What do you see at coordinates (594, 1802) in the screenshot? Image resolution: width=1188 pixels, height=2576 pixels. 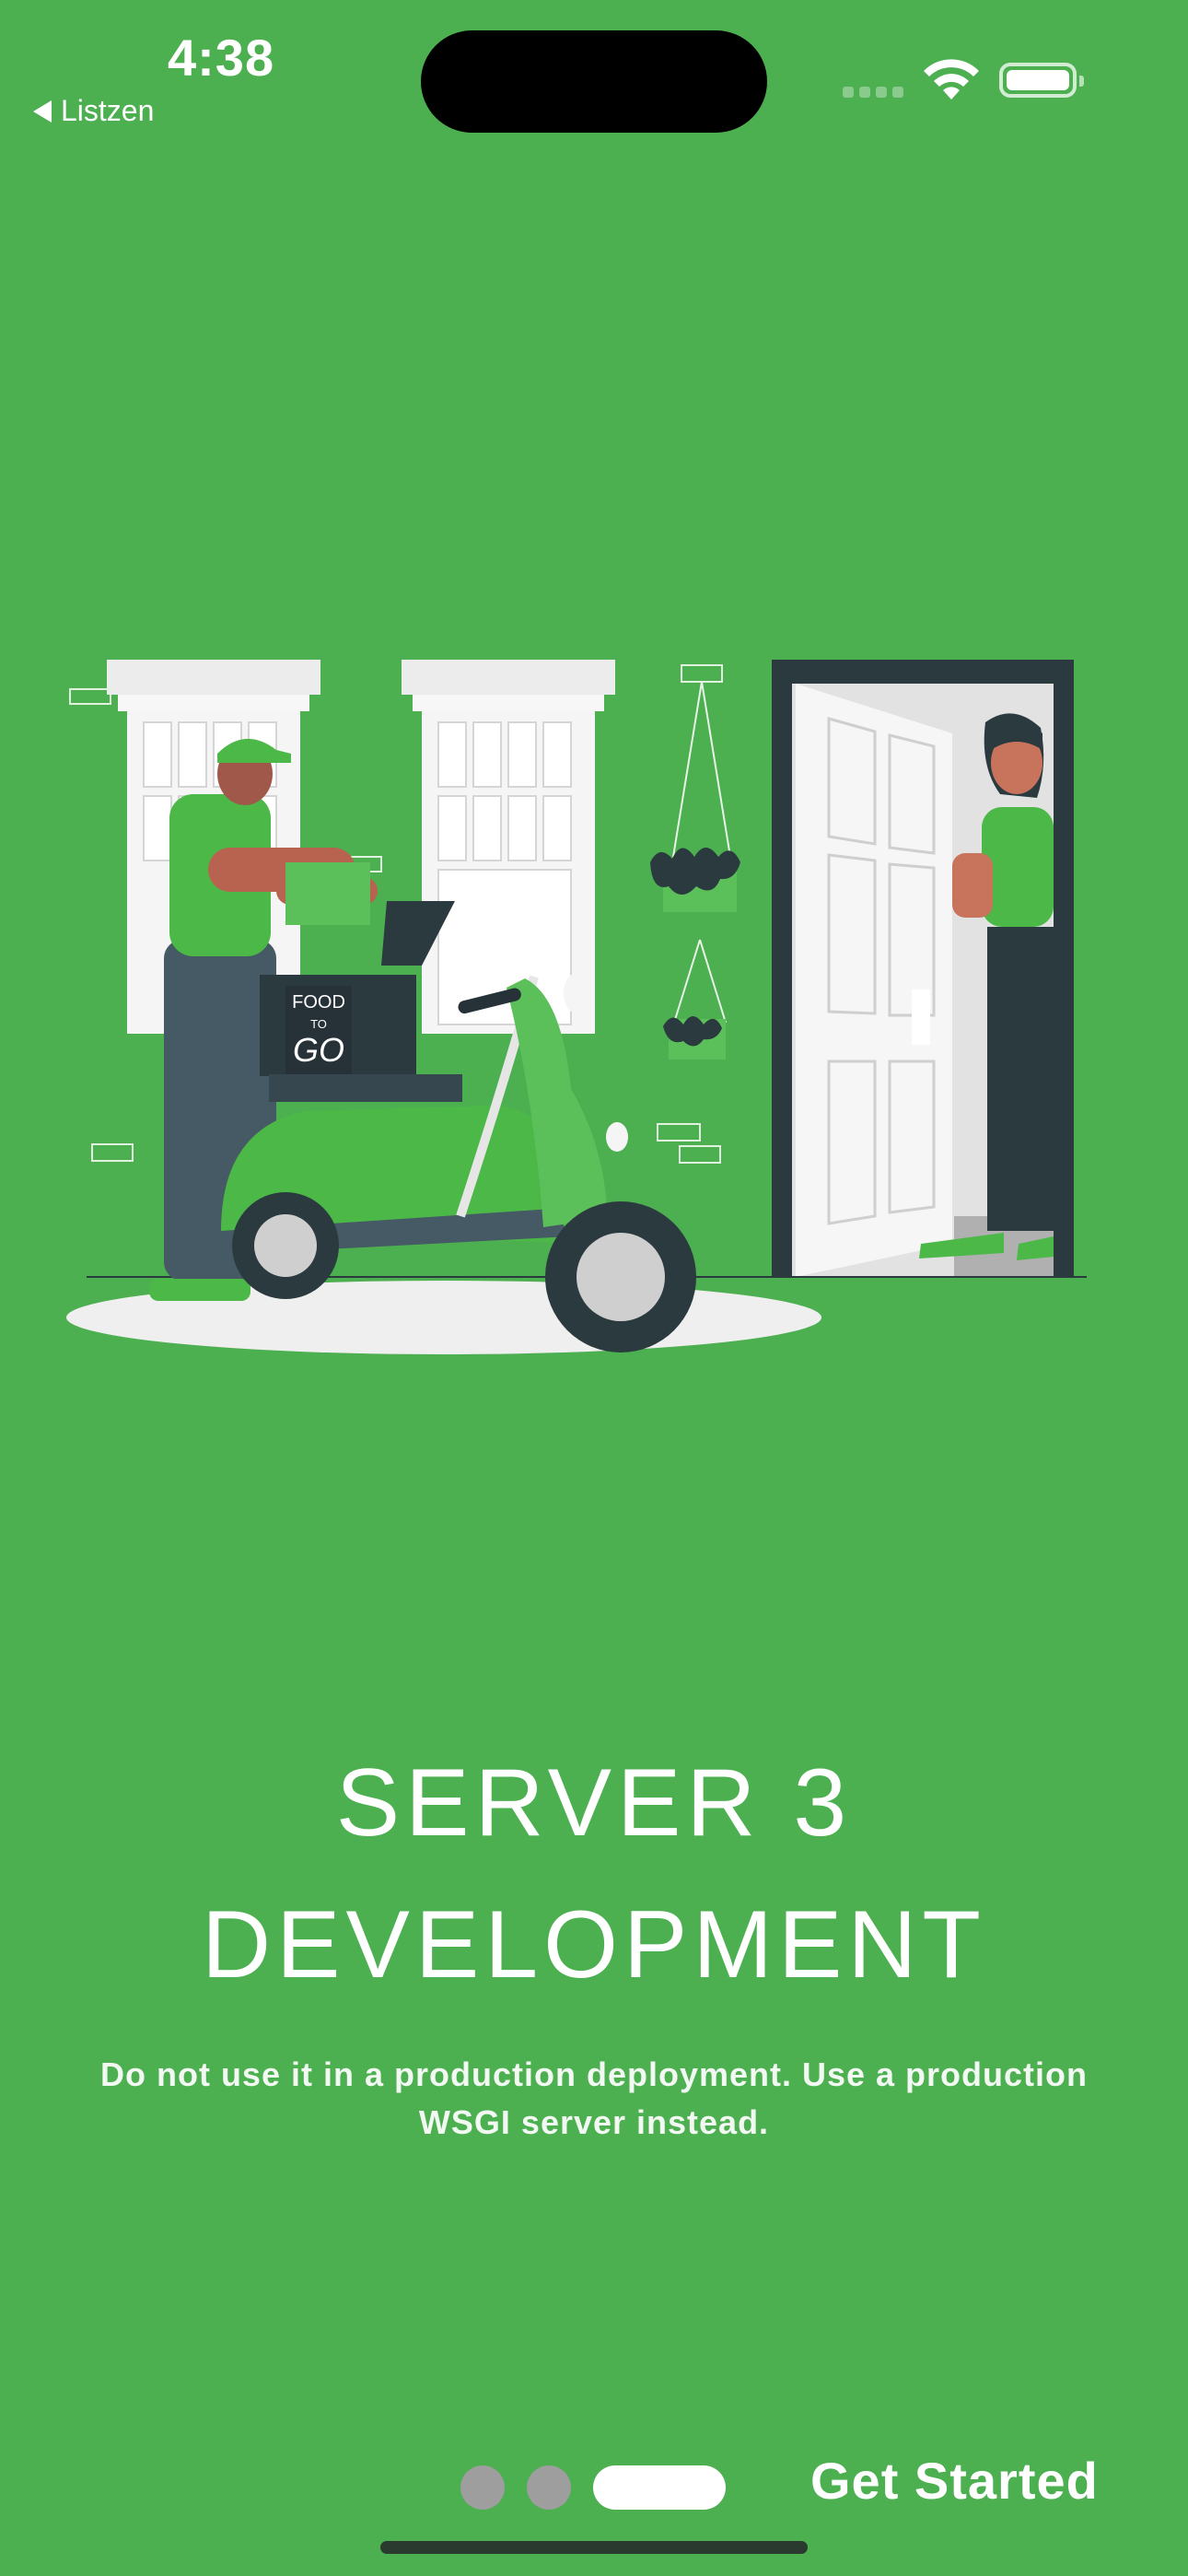 I see `title-line-1: SERVER 3` at bounding box center [594, 1802].